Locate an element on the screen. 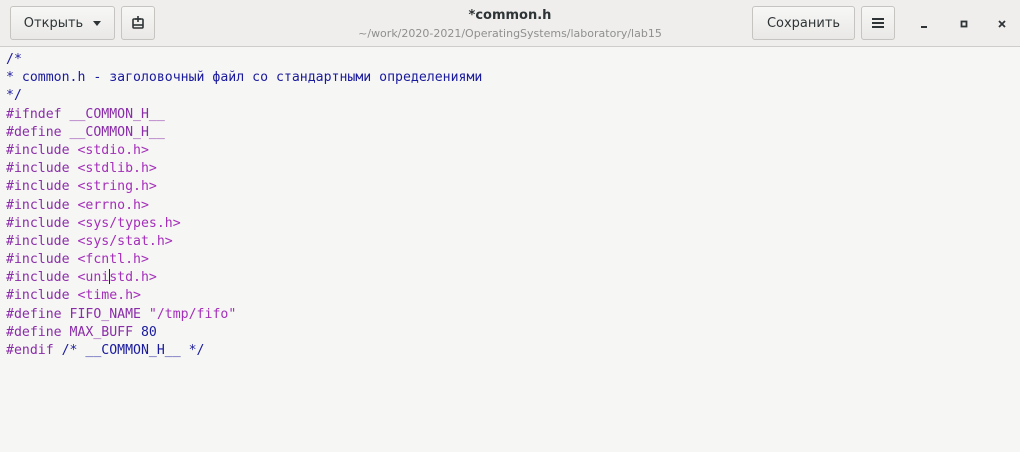 This screenshot has height=452, width=1020. code-comment: /* is located at coordinates (14, 59).